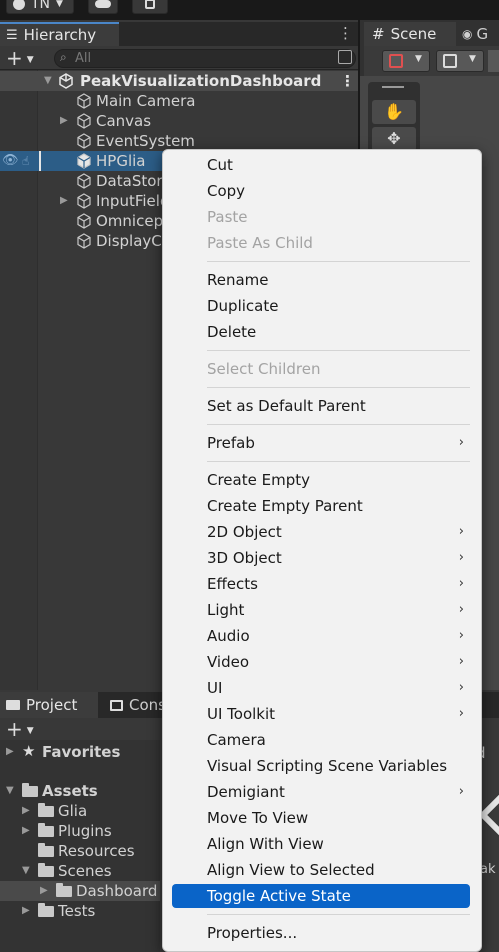  I want to click on hierarchy-item-label: EventSystem, so click(145, 141).